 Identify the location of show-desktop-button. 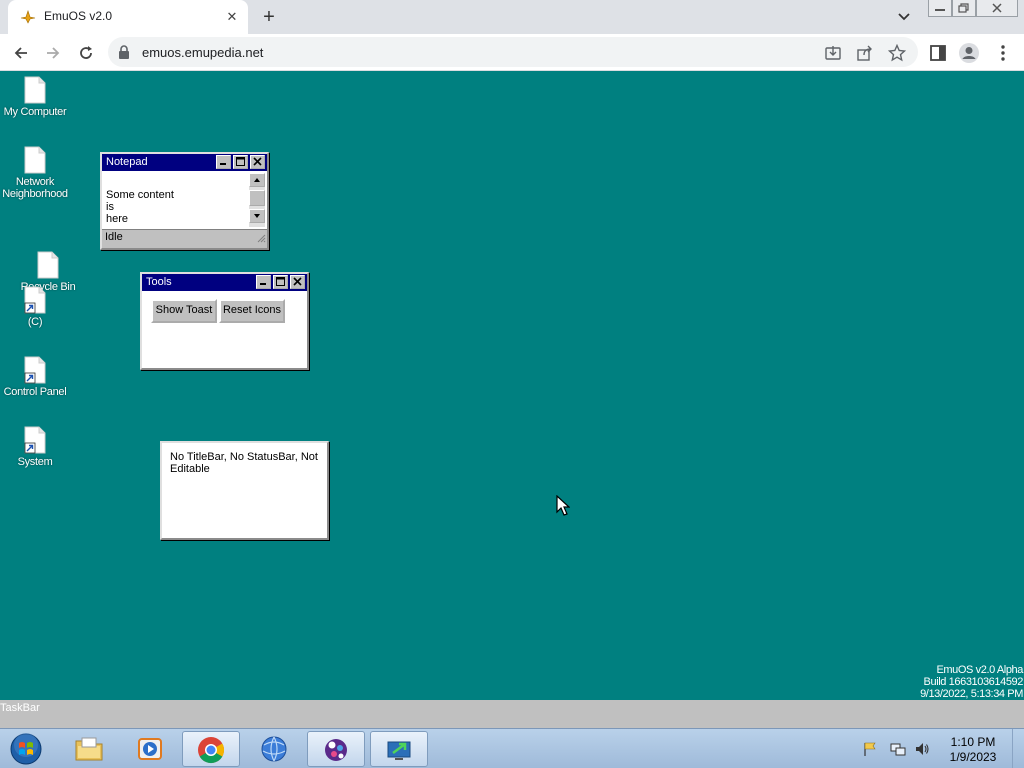
(1018, 748).